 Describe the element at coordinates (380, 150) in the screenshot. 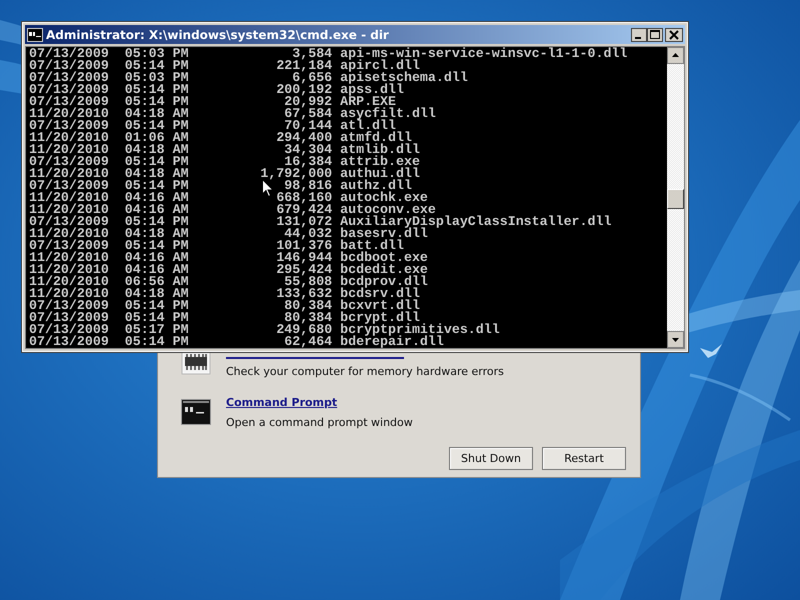

I see `file-name: atmlib.dll` at that location.